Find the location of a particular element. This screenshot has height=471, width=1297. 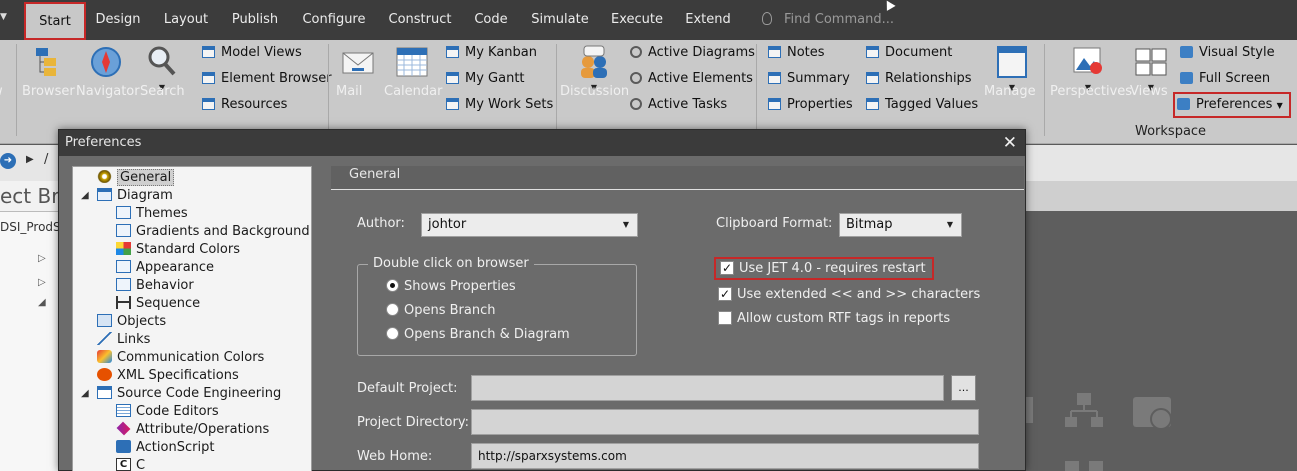

visual-style-button: Visual Style is located at coordinates (1227, 53).